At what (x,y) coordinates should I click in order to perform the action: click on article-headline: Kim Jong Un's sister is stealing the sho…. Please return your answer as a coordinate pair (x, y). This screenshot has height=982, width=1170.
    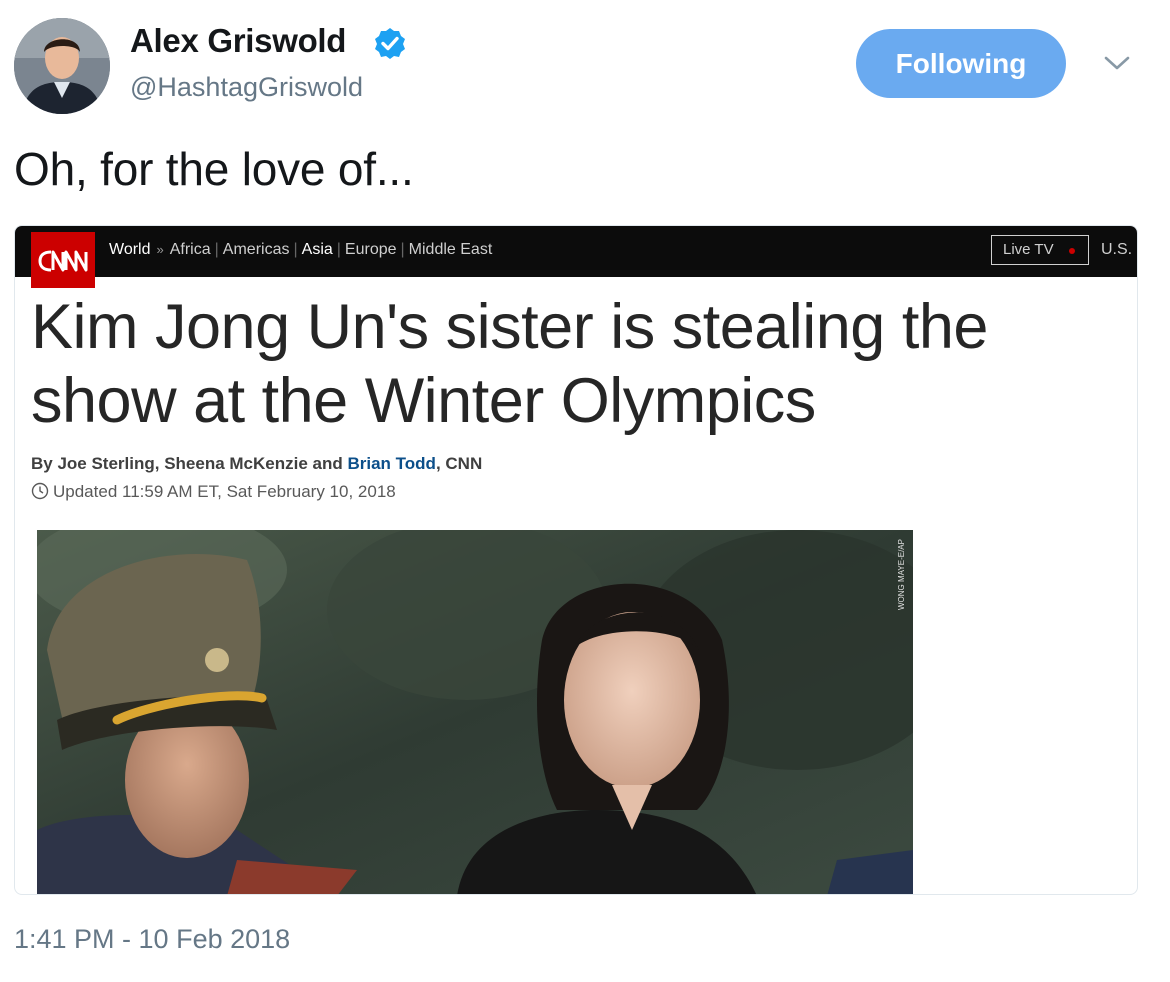
    Looking at the image, I should click on (581, 364).